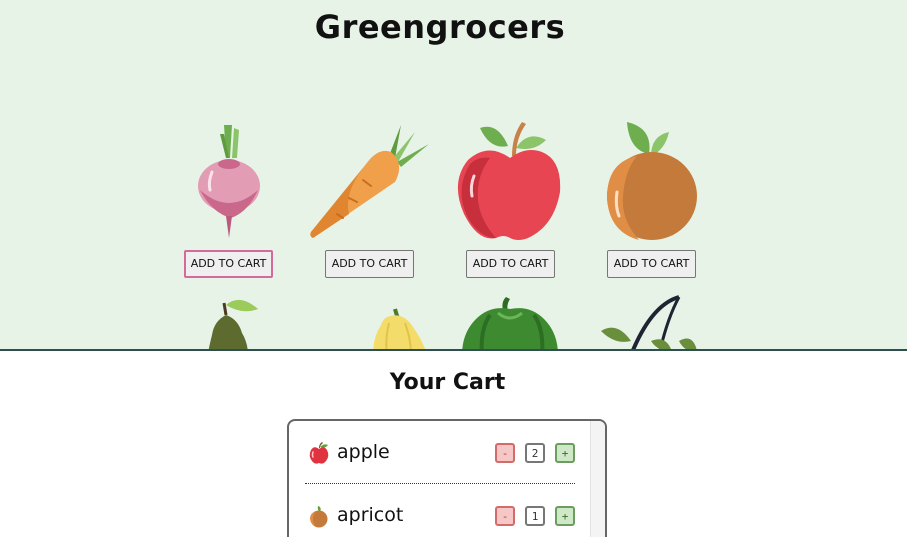 Image resolution: width=907 pixels, height=537 pixels. I want to click on pepper-icon, so click(510, 323).